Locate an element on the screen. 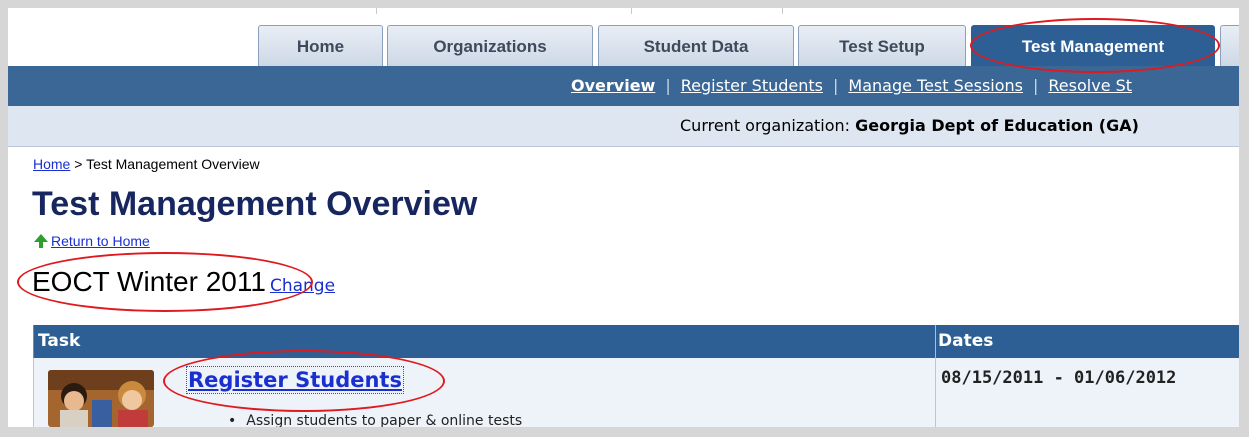 This screenshot has width=1249, height=437. administration: EOCT Winter 2011 Change is located at coordinates (183, 282).